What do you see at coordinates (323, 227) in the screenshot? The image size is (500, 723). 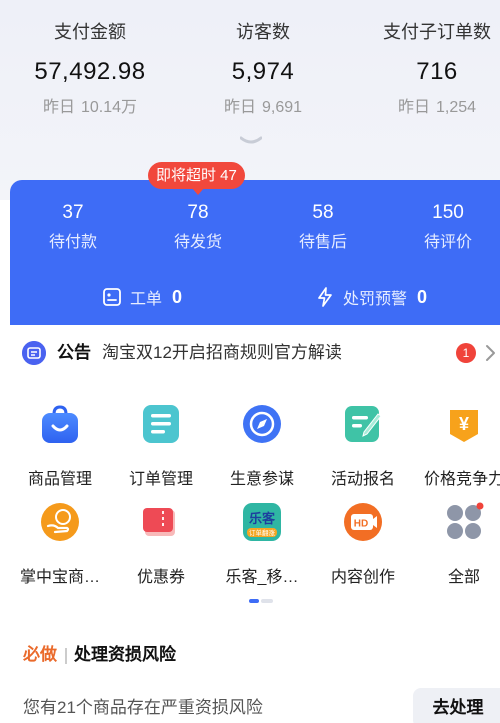 I see `order-after-sales: 58 待售后` at bounding box center [323, 227].